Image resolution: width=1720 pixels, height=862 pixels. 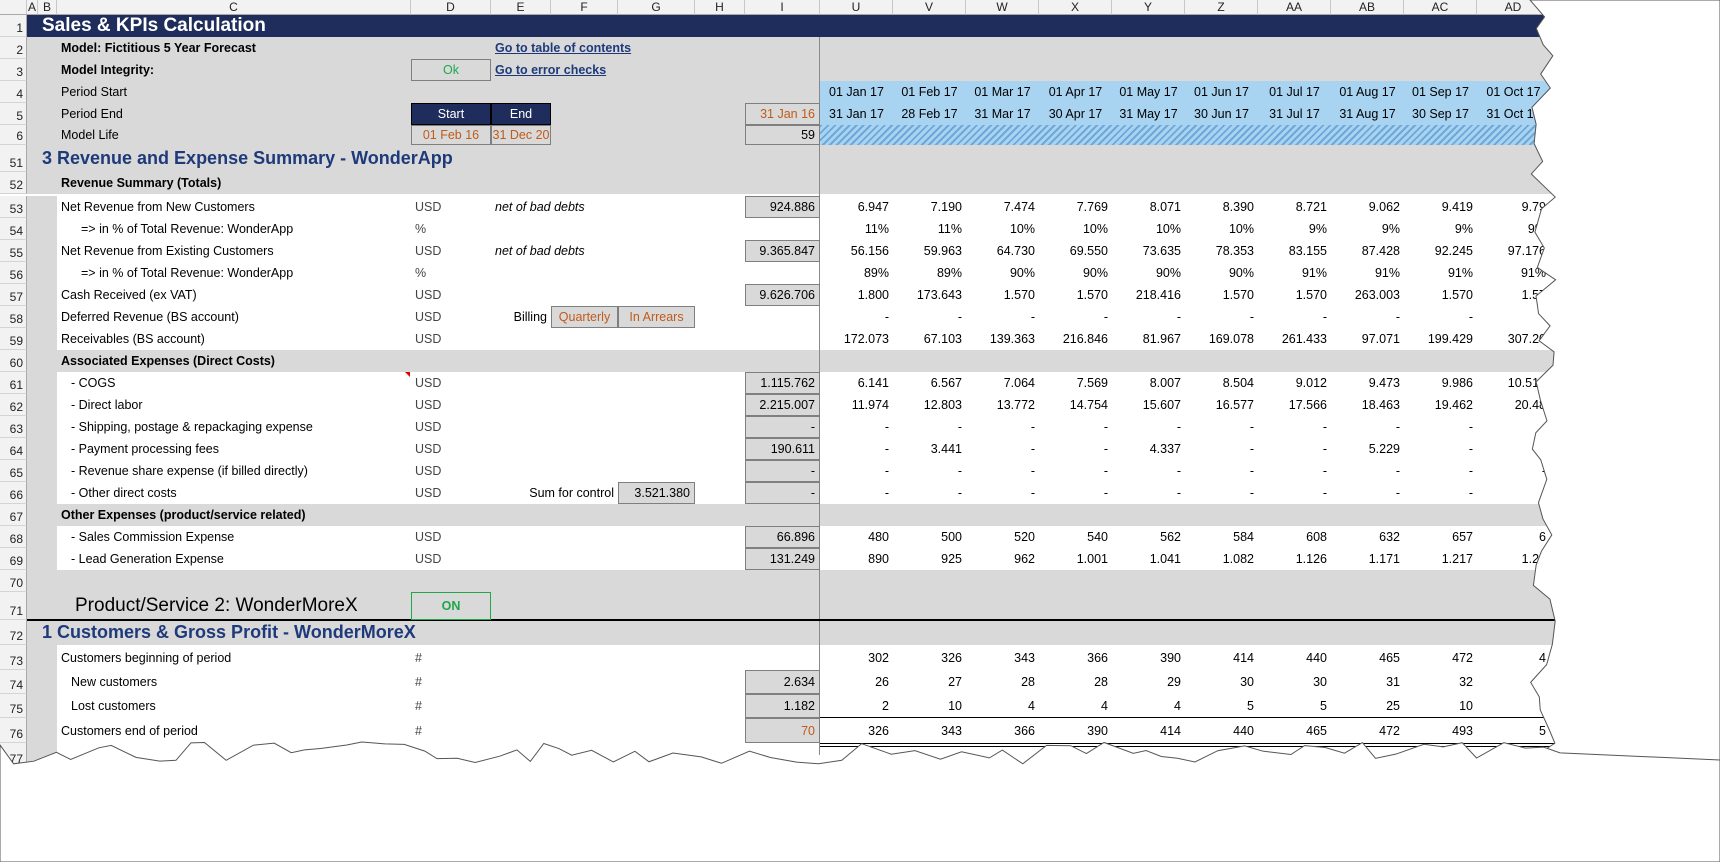 What do you see at coordinates (860, 801) in the screenshot?
I see `torn-bottom-edge` at bounding box center [860, 801].